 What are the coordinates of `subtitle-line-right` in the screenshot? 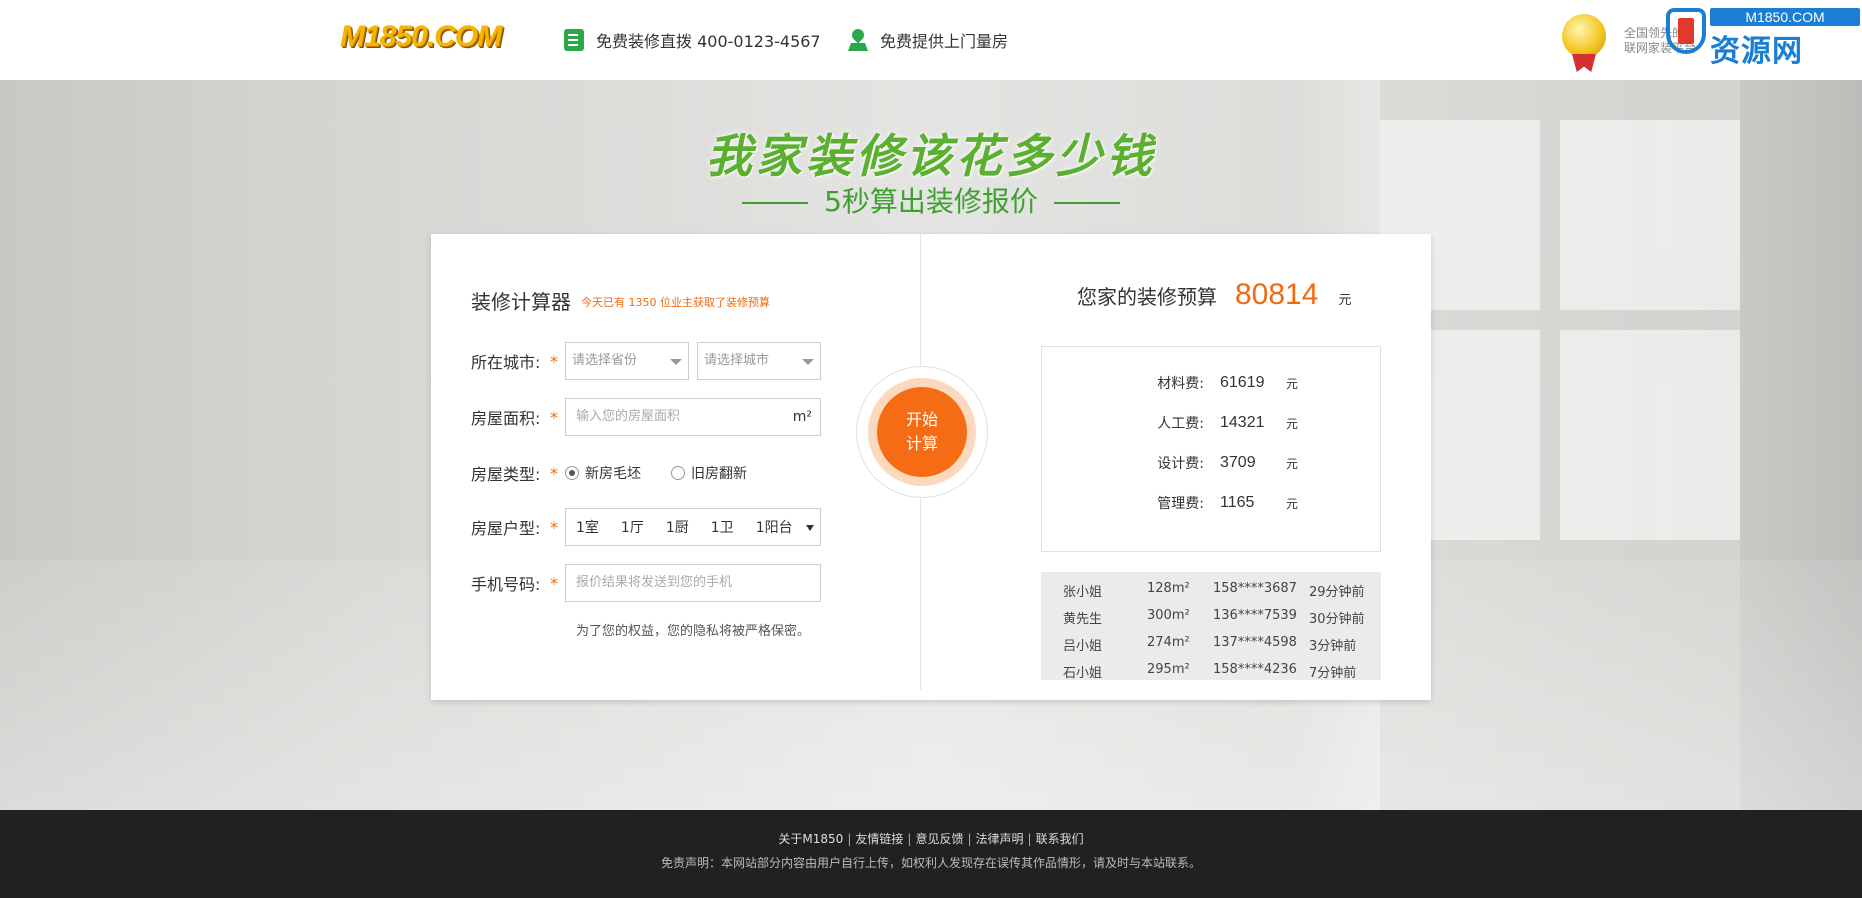 It's located at (1086, 203).